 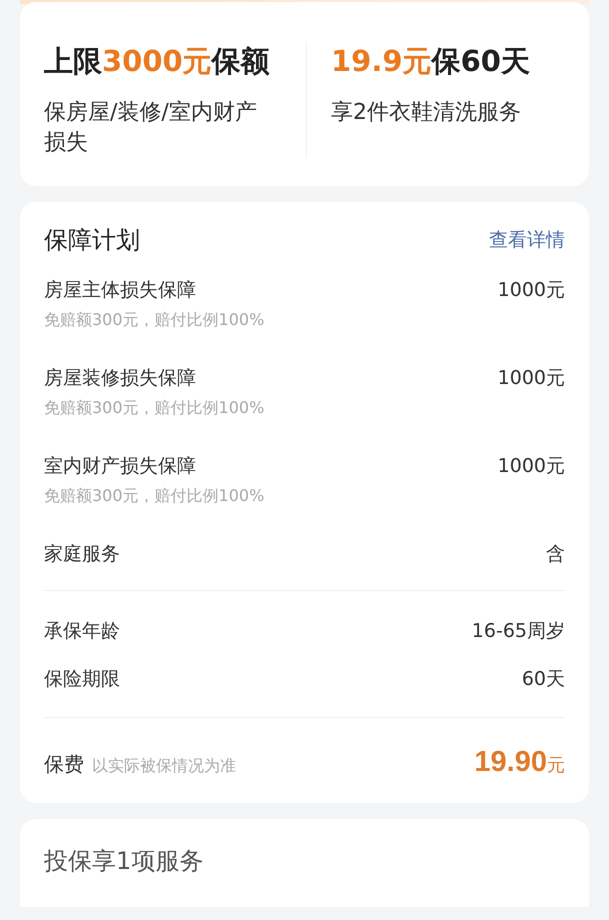 What do you see at coordinates (151, 128) in the screenshot?
I see `highlight-description: 保房屋/装修/室内财产损失` at bounding box center [151, 128].